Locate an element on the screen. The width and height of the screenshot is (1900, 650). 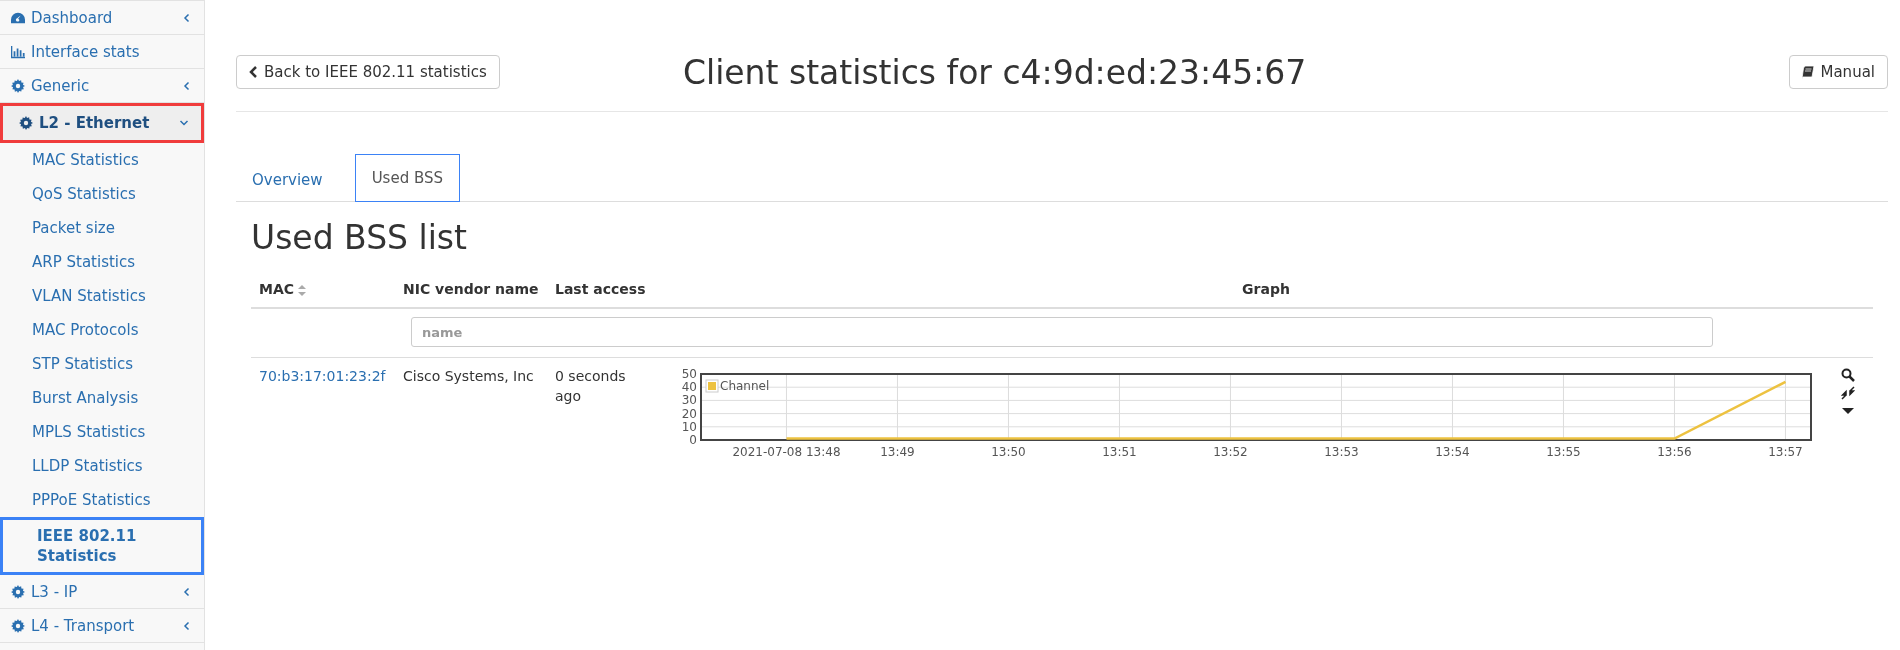
sidebar-subitem: STP Statistics is located at coordinates (102, 364).